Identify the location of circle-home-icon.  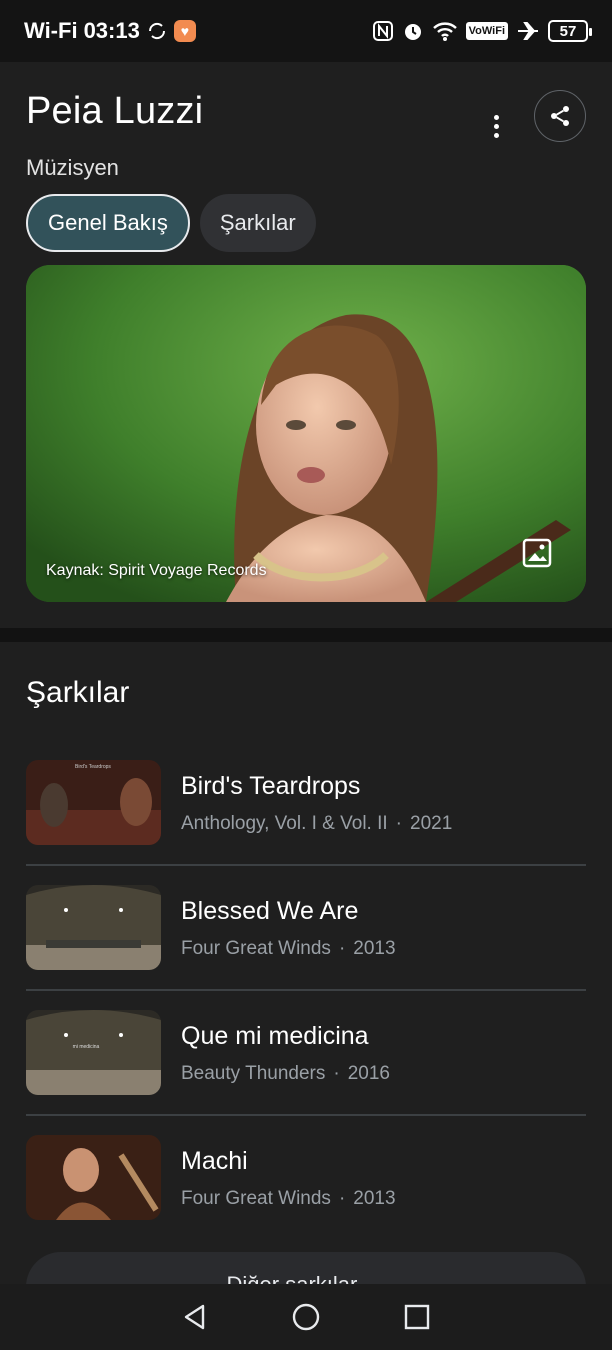
(306, 1317).